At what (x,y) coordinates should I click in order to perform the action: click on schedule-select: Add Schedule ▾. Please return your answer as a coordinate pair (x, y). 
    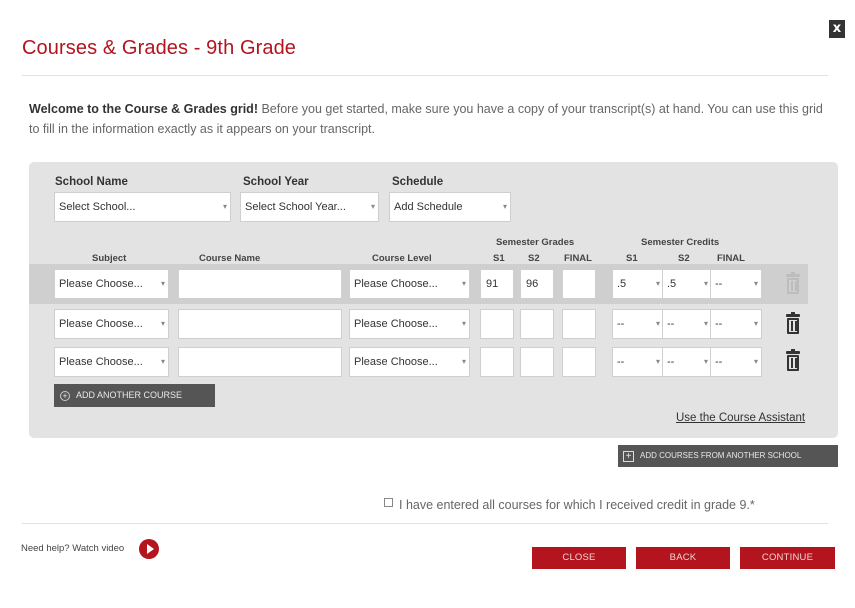
    Looking at the image, I should click on (450, 207).